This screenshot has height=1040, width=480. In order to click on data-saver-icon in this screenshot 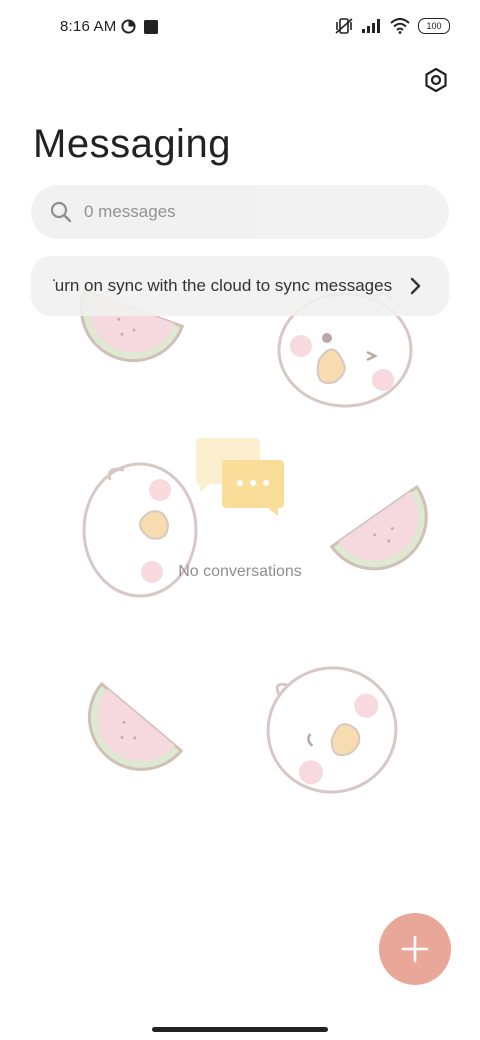, I will do `click(128, 26)`.